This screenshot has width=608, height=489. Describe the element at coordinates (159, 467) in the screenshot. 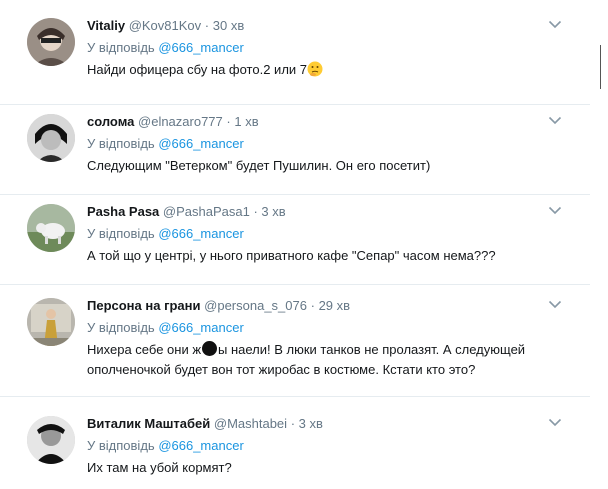

I see `tweet-text: Их там на убой кормят?` at that location.